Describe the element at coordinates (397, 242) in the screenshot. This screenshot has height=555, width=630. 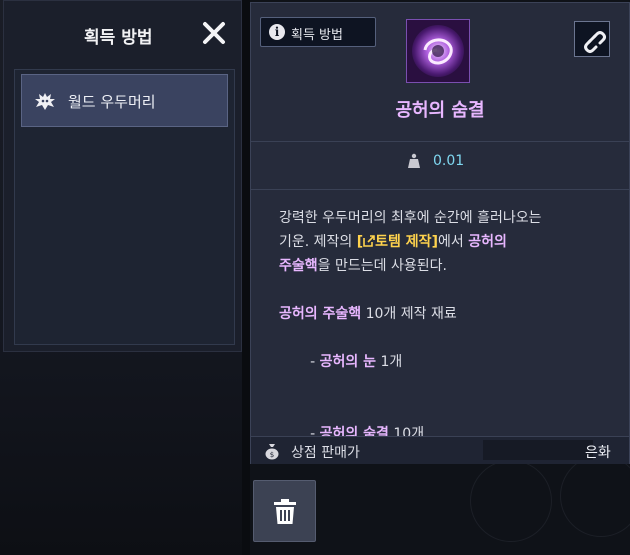
I see `totem-craft-link: [토템 제작]` at that location.